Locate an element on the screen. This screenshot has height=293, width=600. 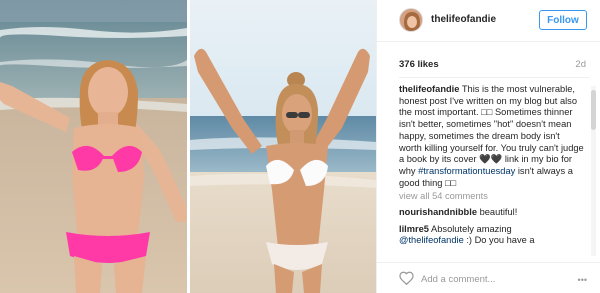
stats-divider is located at coordinates (494, 77).